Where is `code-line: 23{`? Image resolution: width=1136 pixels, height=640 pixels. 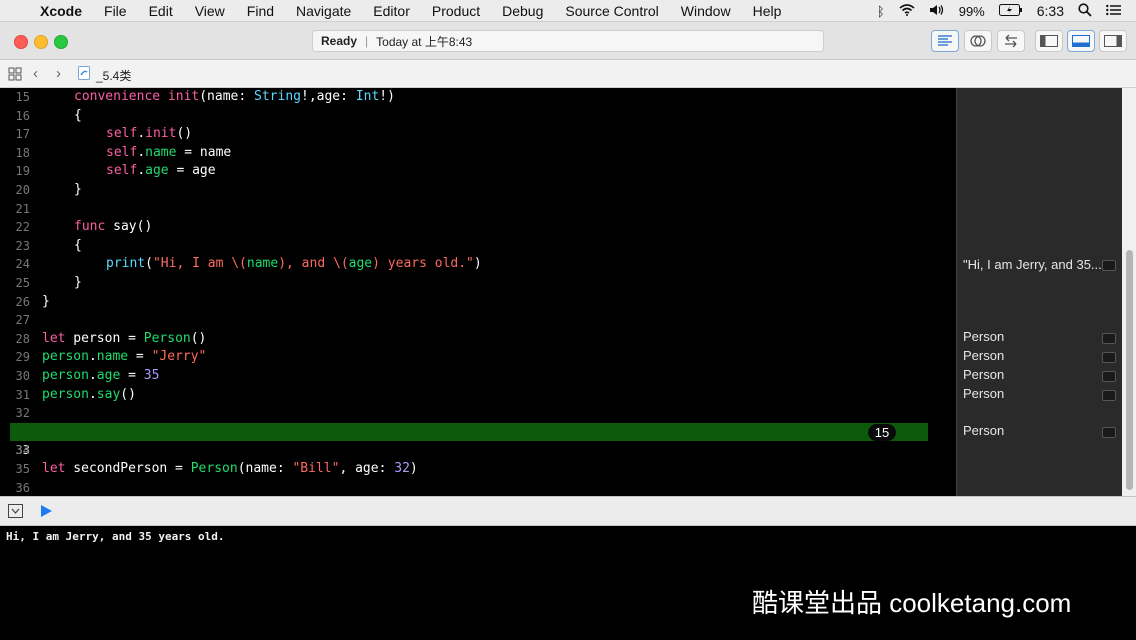 code-line: 23{ is located at coordinates (478, 246).